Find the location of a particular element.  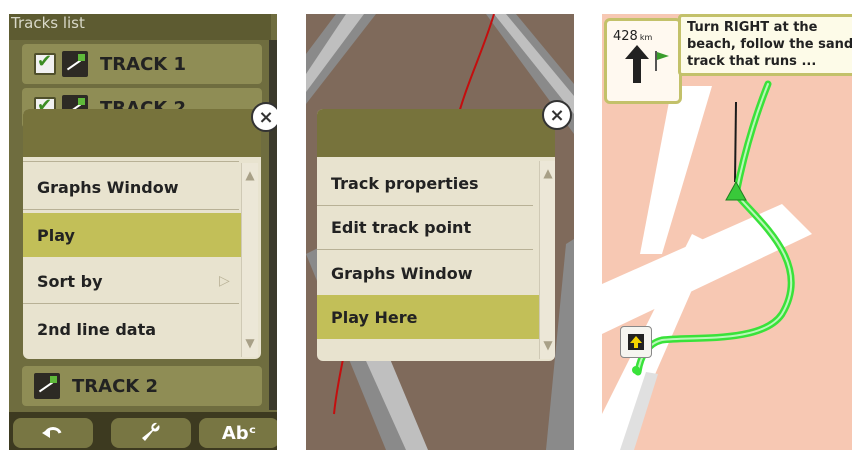

undo-button is located at coordinates (53, 433).